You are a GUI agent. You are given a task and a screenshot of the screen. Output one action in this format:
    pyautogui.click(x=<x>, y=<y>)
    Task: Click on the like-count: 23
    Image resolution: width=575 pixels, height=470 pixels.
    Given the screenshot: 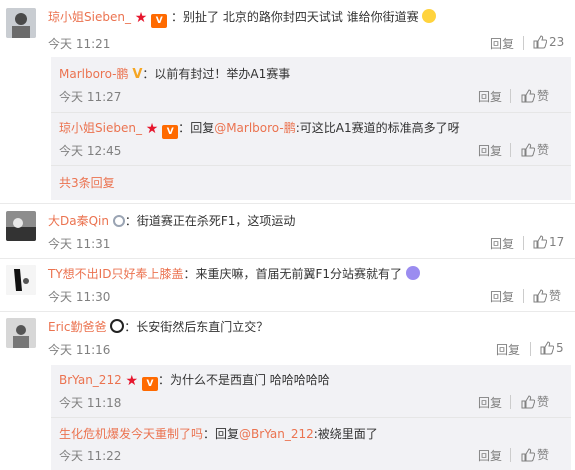 What is the action you would take?
    pyautogui.click(x=557, y=41)
    